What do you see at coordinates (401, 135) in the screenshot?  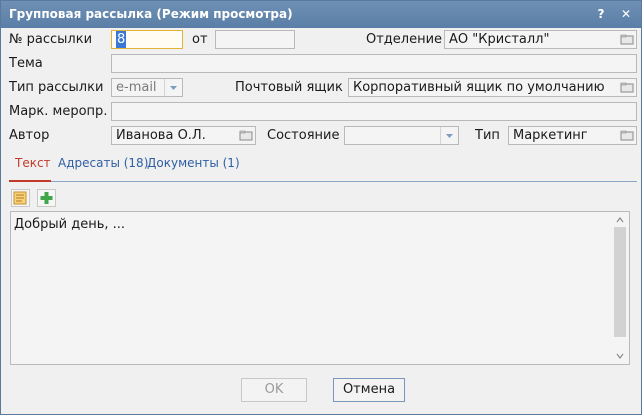 I see `state-select` at bounding box center [401, 135].